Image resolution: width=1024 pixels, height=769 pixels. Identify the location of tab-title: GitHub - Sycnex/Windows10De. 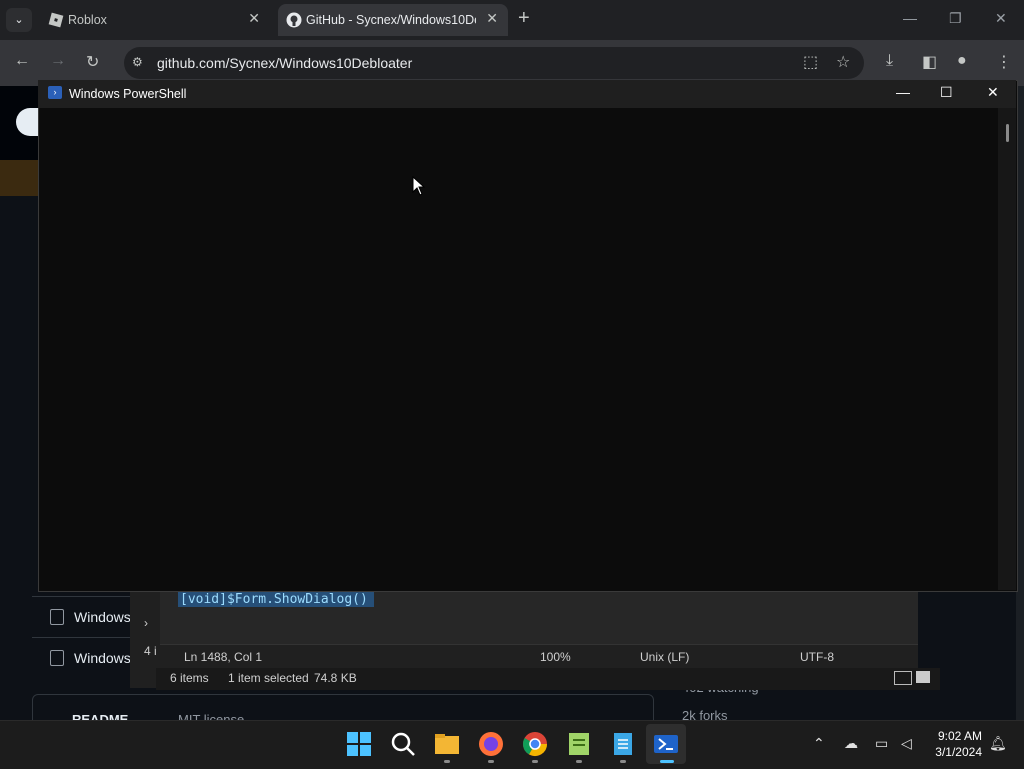
(391, 20).